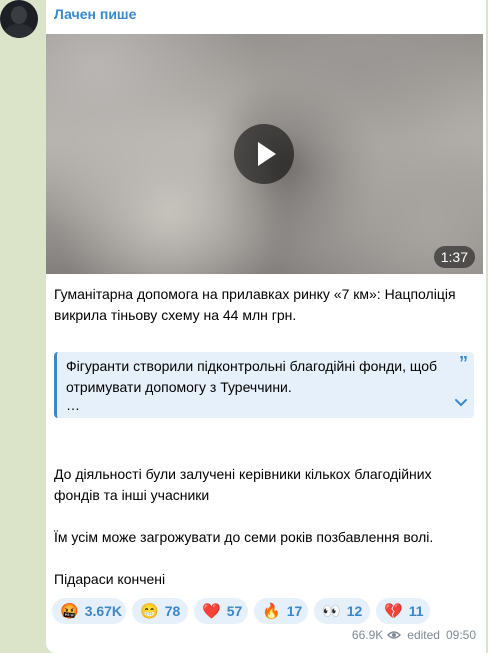  I want to click on message-time: 09:50, so click(460, 635).